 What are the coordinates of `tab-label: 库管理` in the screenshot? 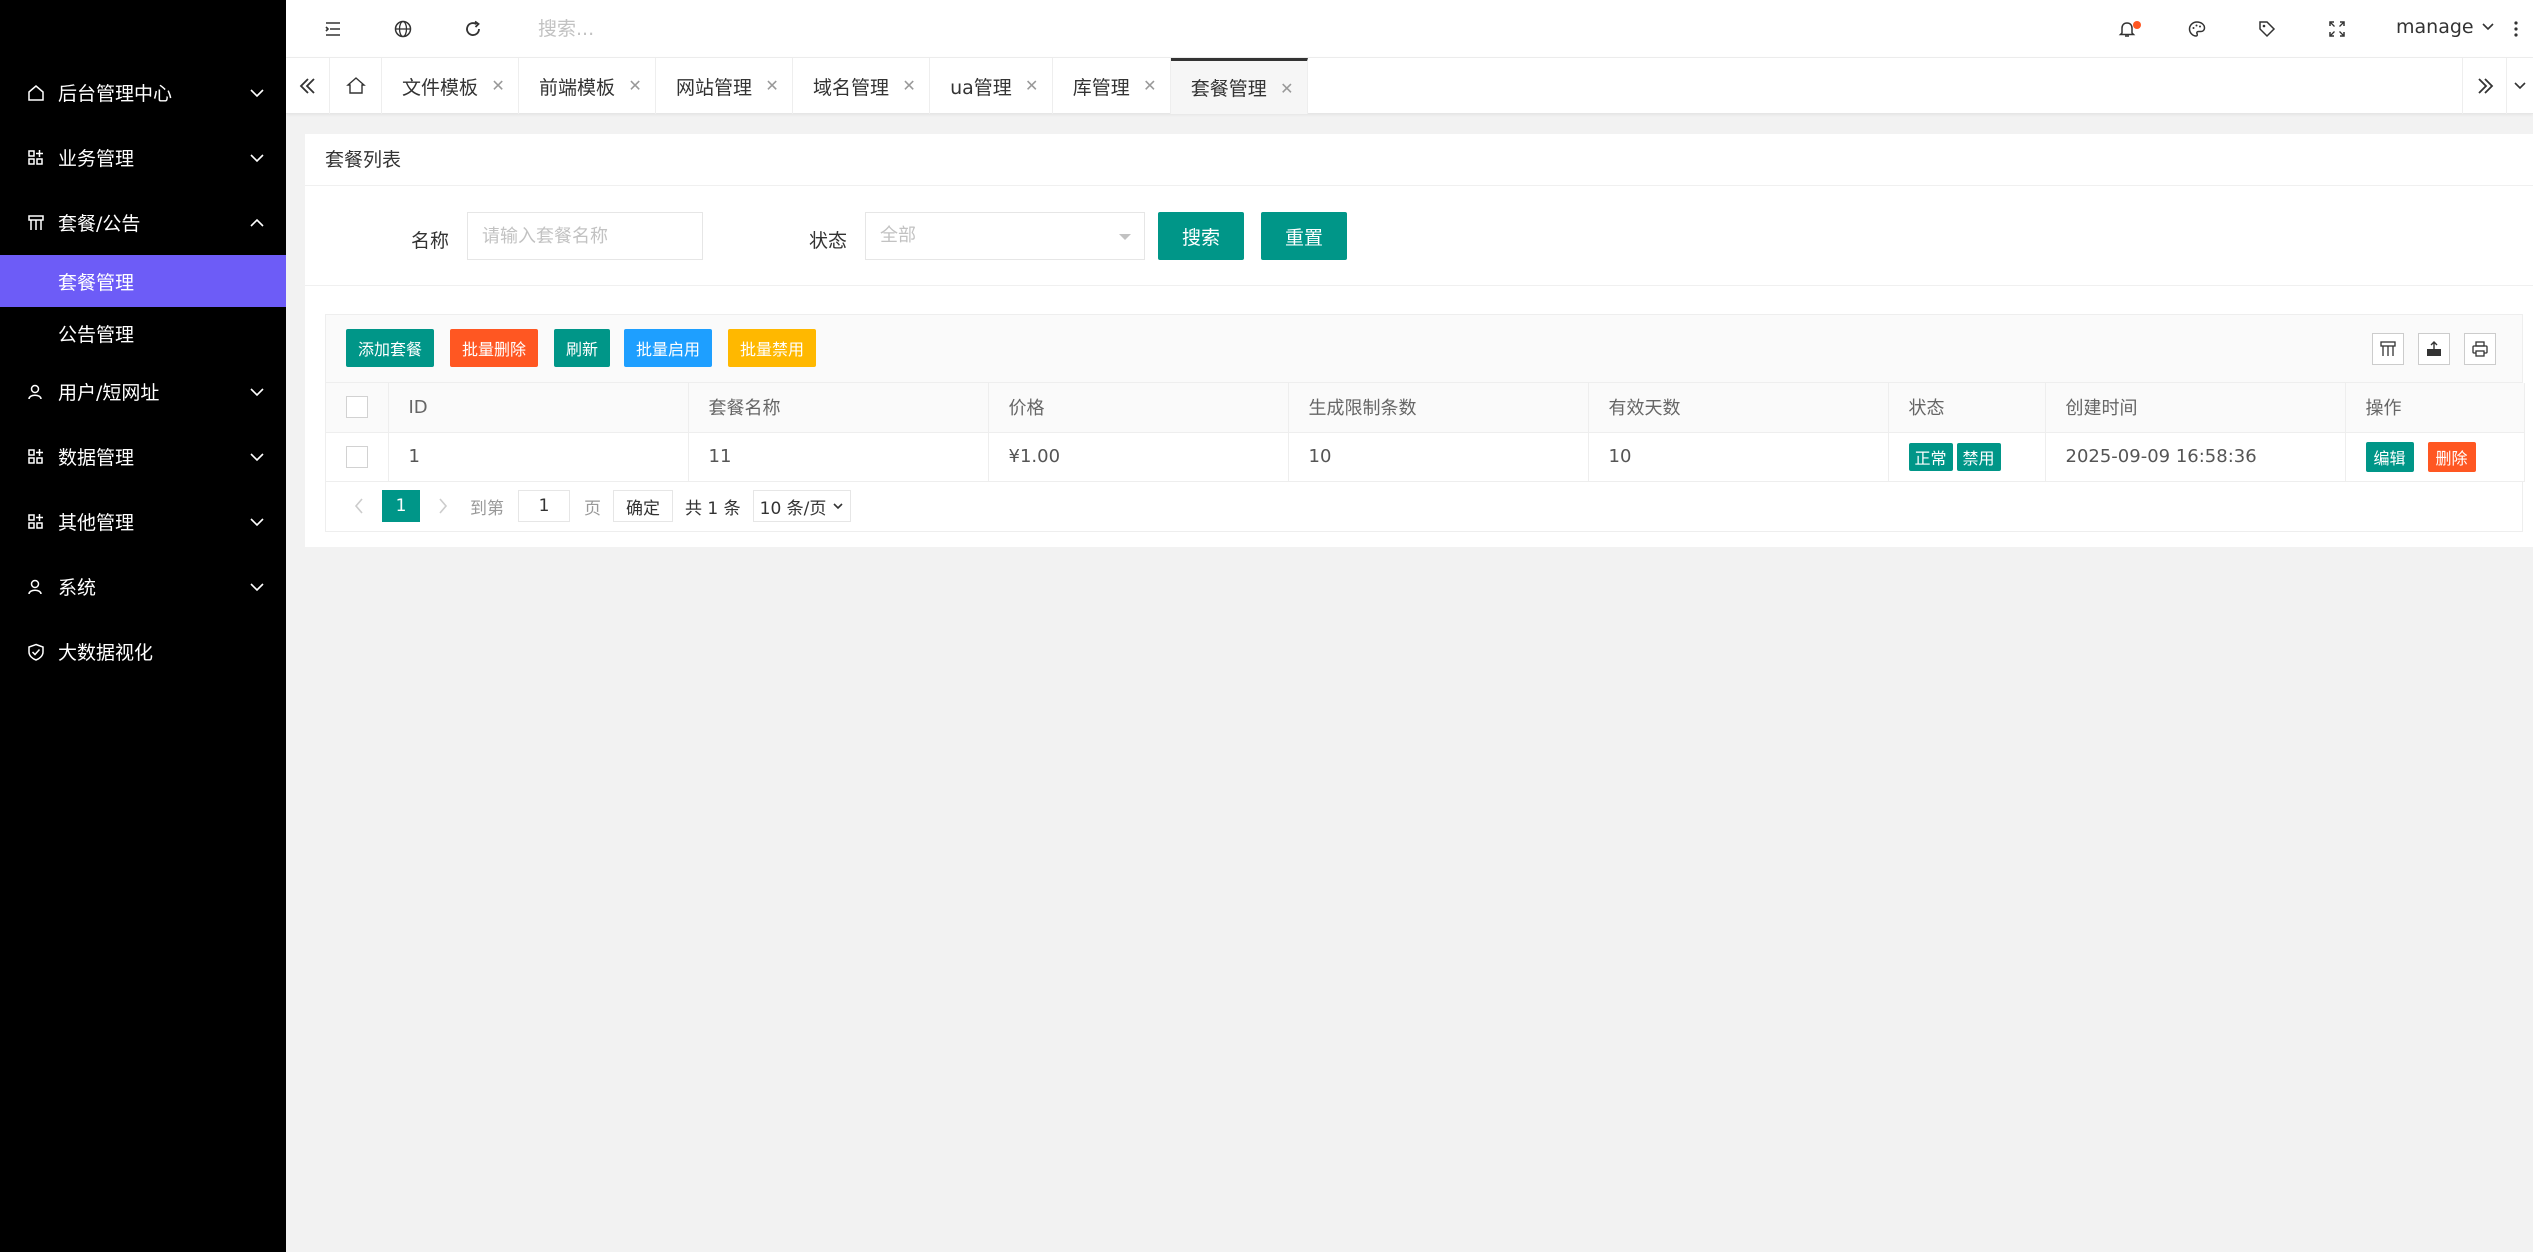 It's located at (1101, 87).